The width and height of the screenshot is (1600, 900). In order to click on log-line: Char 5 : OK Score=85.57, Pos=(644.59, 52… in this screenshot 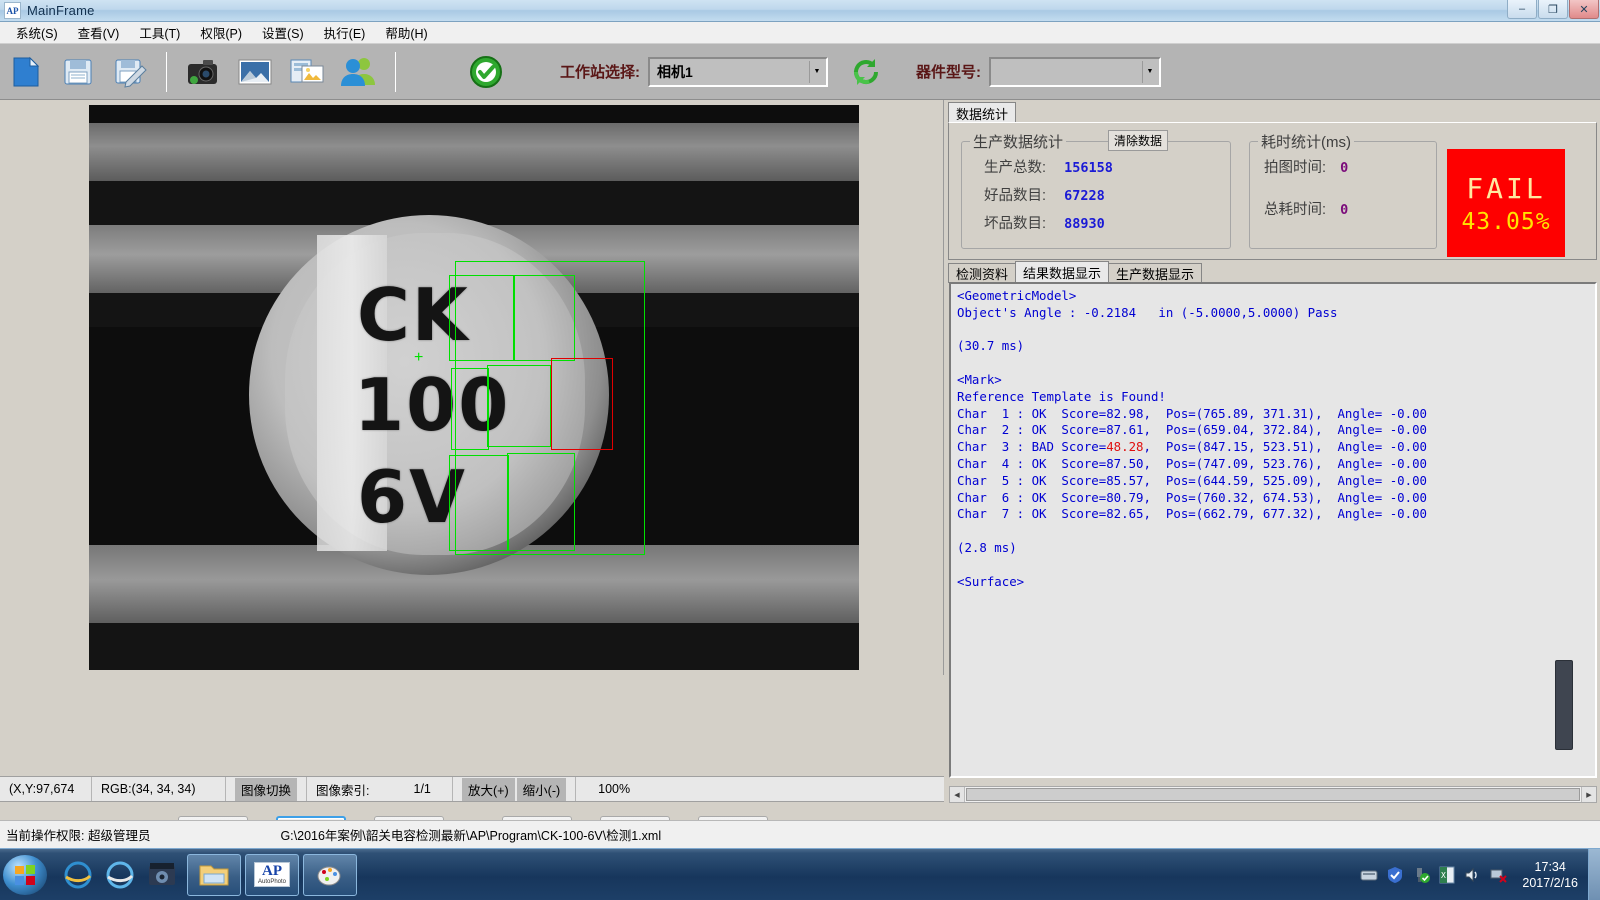, I will do `click(1192, 480)`.